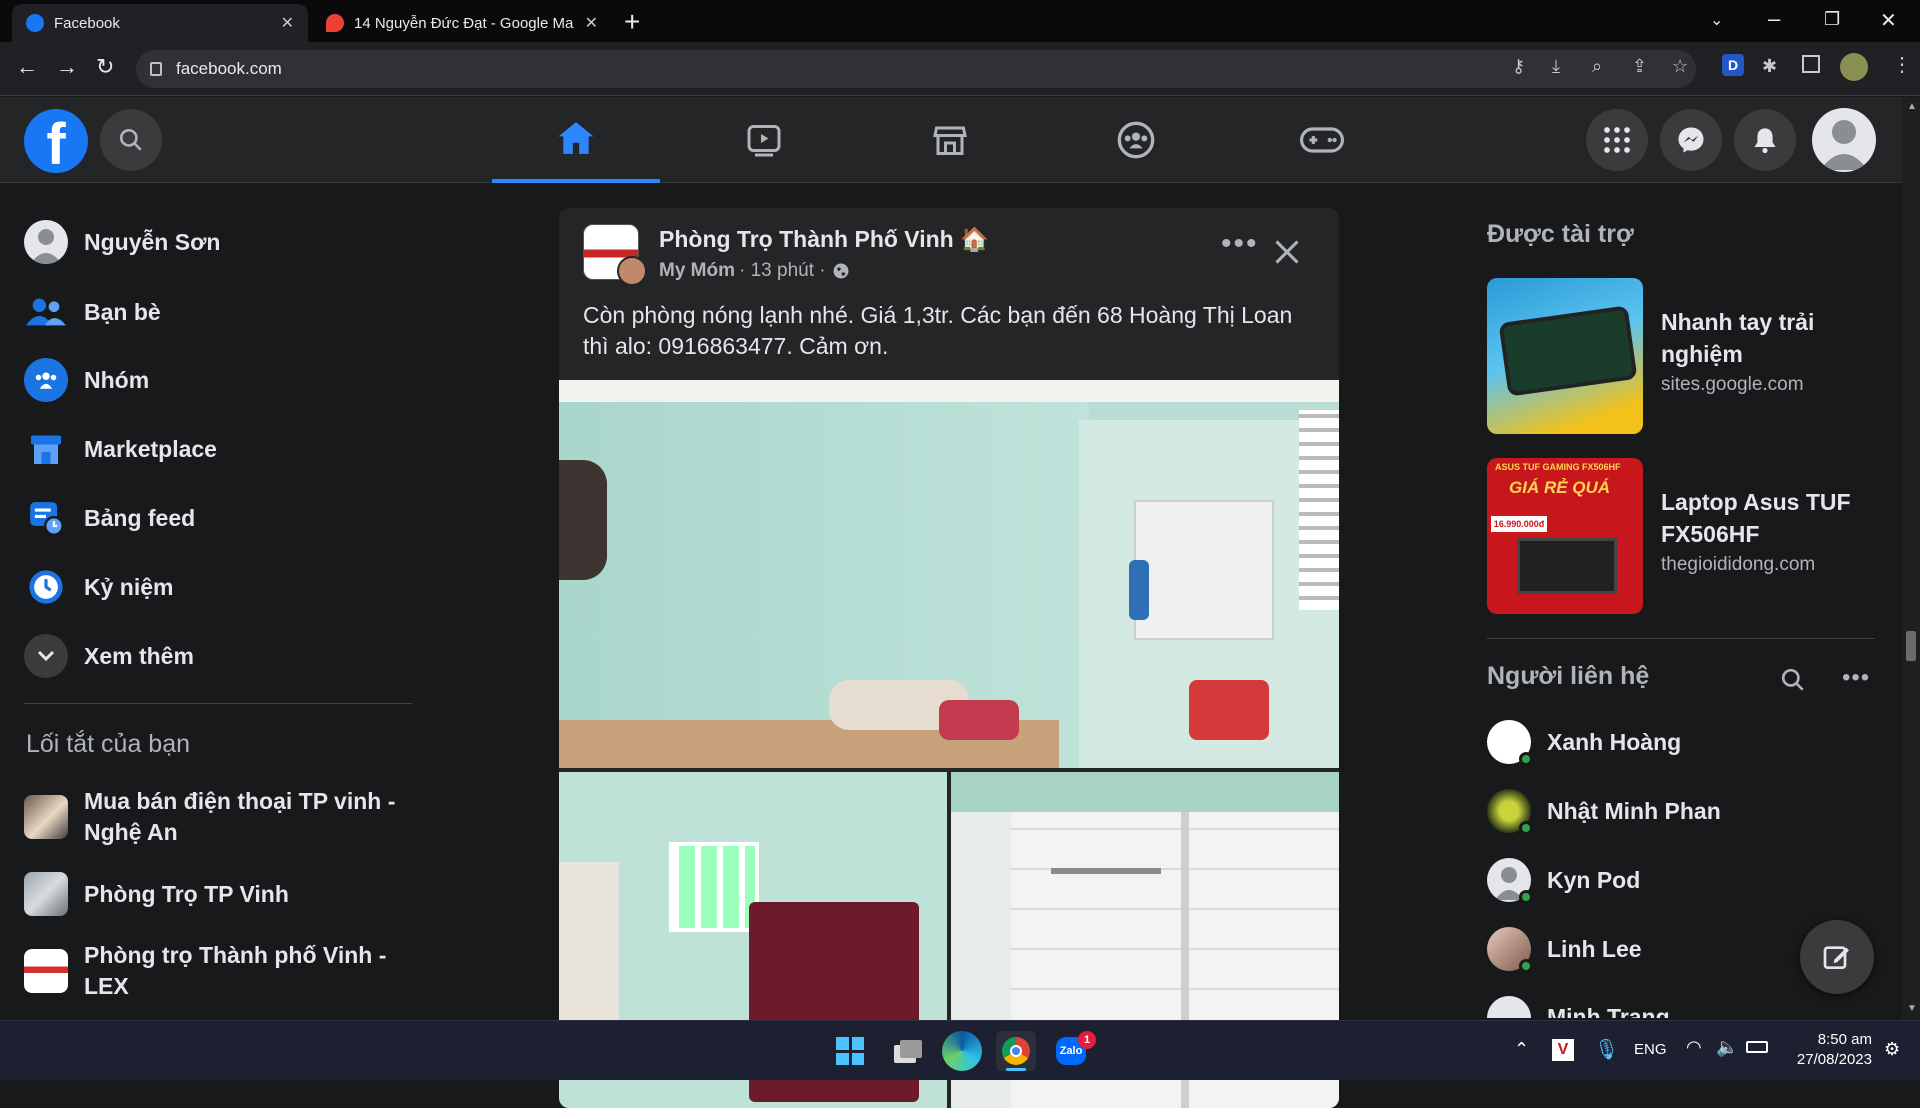 This screenshot has width=1920, height=1108. I want to click on groups-icon, so click(1136, 140).